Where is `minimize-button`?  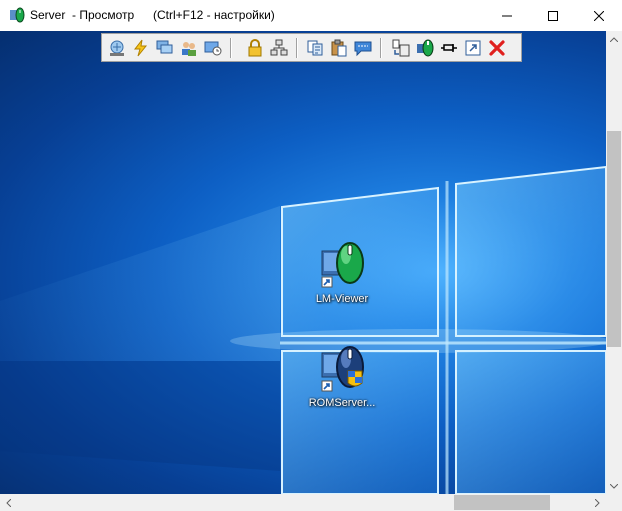
minimize-button is located at coordinates (507, 15).